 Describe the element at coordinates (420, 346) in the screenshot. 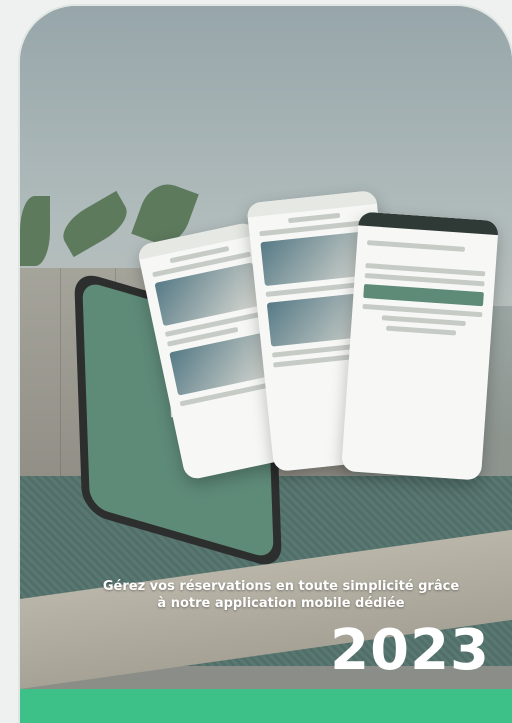

I see `app-screen-login` at that location.